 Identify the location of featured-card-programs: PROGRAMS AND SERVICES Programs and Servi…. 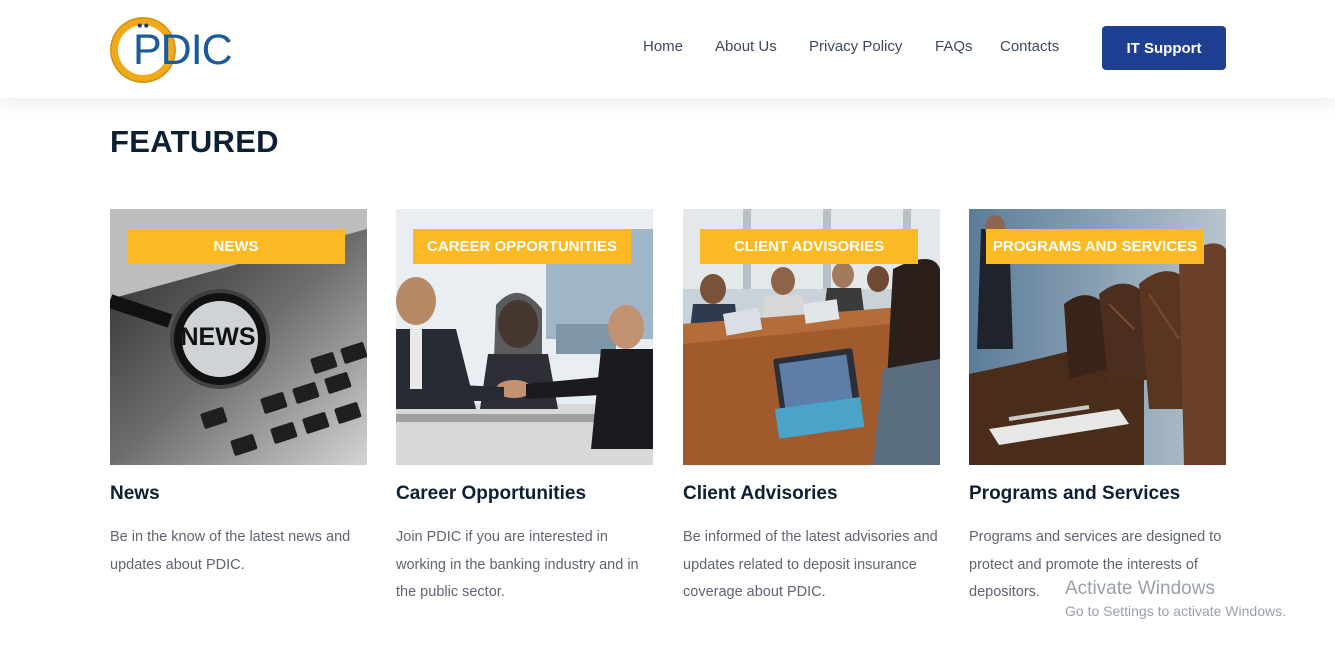
(1097, 404).